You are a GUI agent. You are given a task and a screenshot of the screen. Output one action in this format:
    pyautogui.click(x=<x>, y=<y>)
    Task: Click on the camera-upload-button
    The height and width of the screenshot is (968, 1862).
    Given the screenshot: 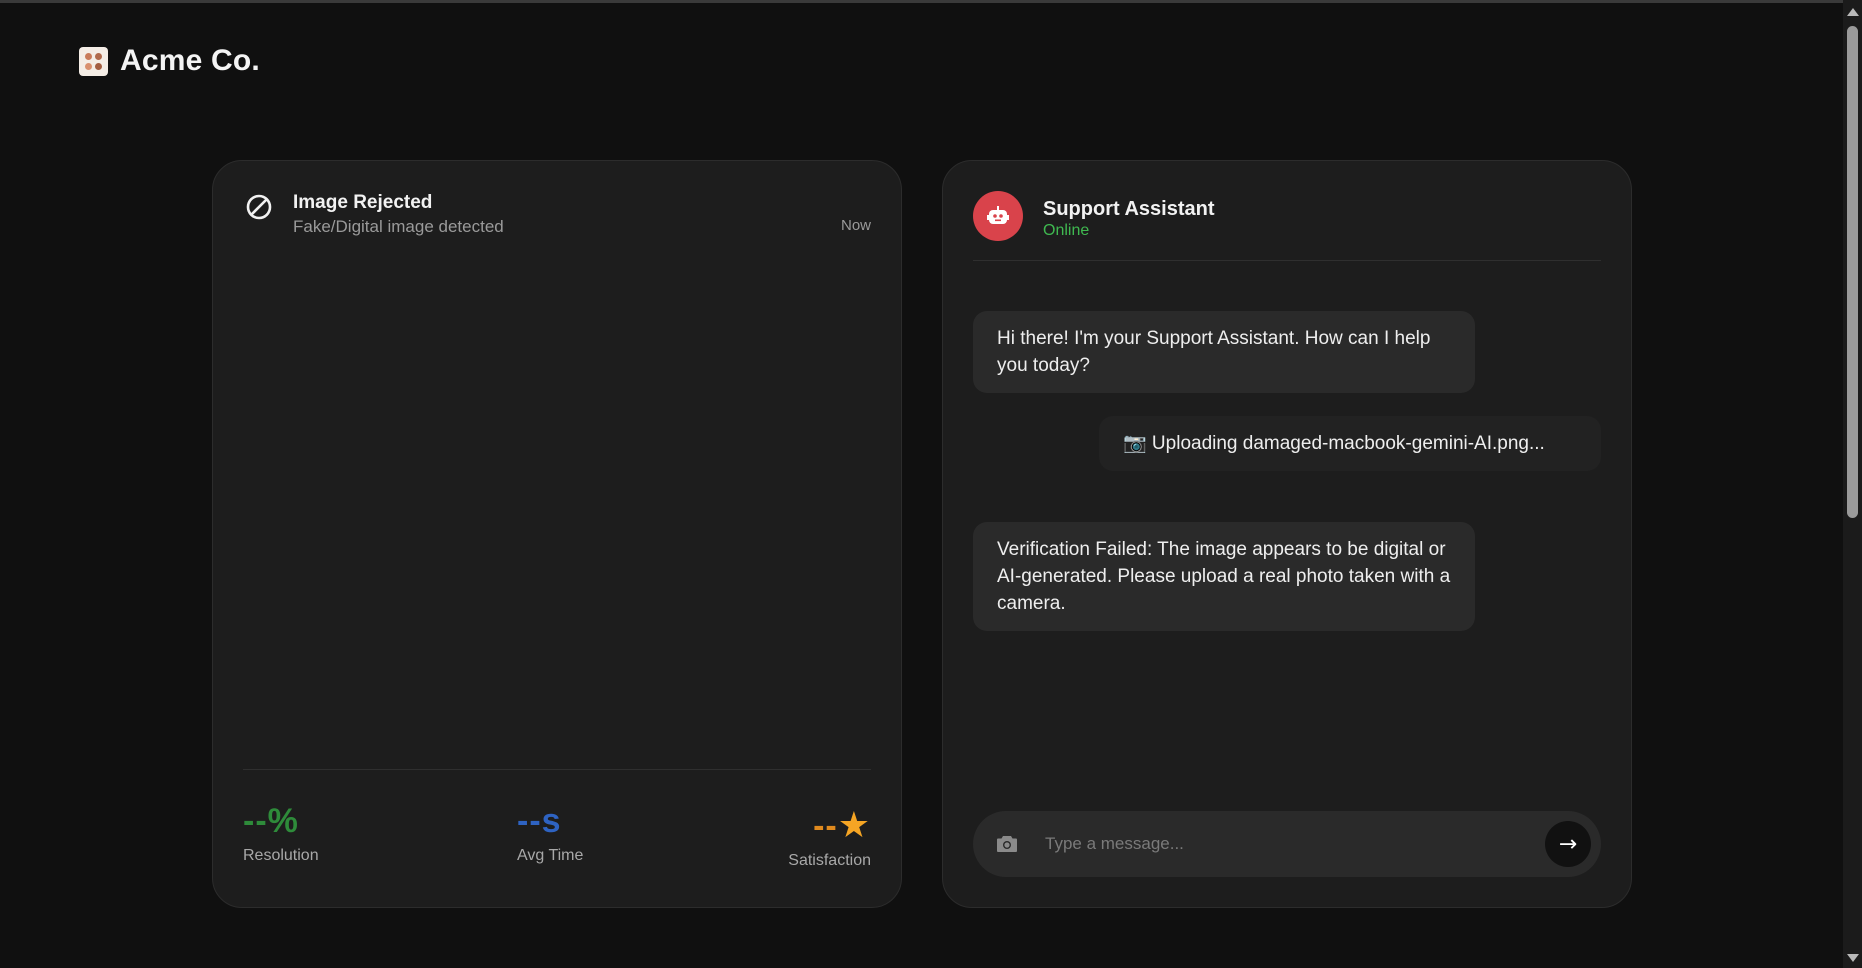 What is the action you would take?
    pyautogui.click(x=1007, y=844)
    